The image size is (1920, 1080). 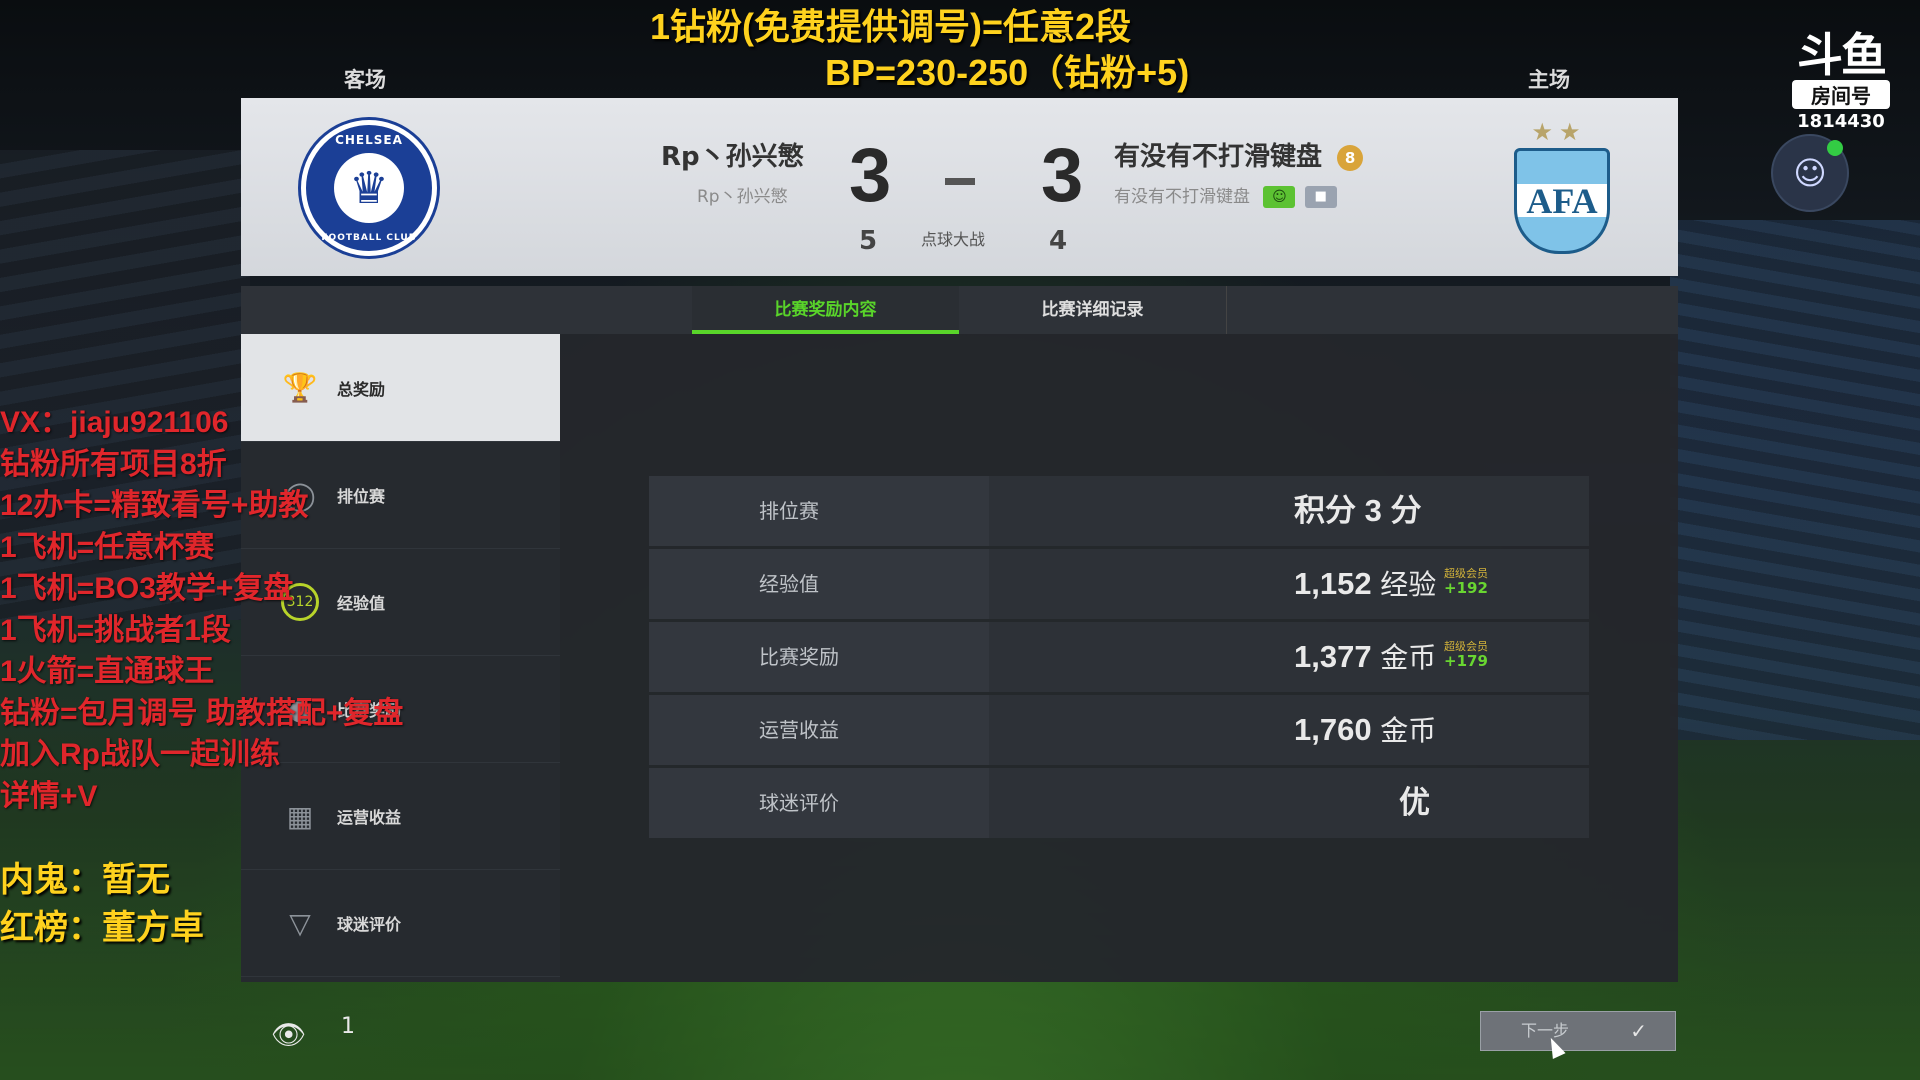 I want to click on tab-bar: 比赛奖励内容 比赛详细记录, so click(x=959, y=310).